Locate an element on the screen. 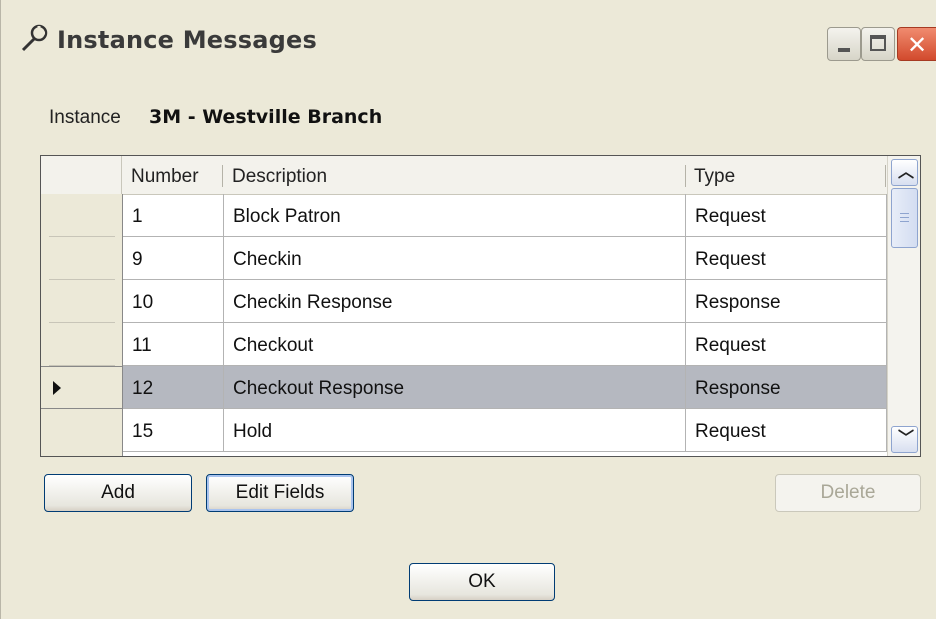 The width and height of the screenshot is (936, 619). minimize-button is located at coordinates (844, 44).